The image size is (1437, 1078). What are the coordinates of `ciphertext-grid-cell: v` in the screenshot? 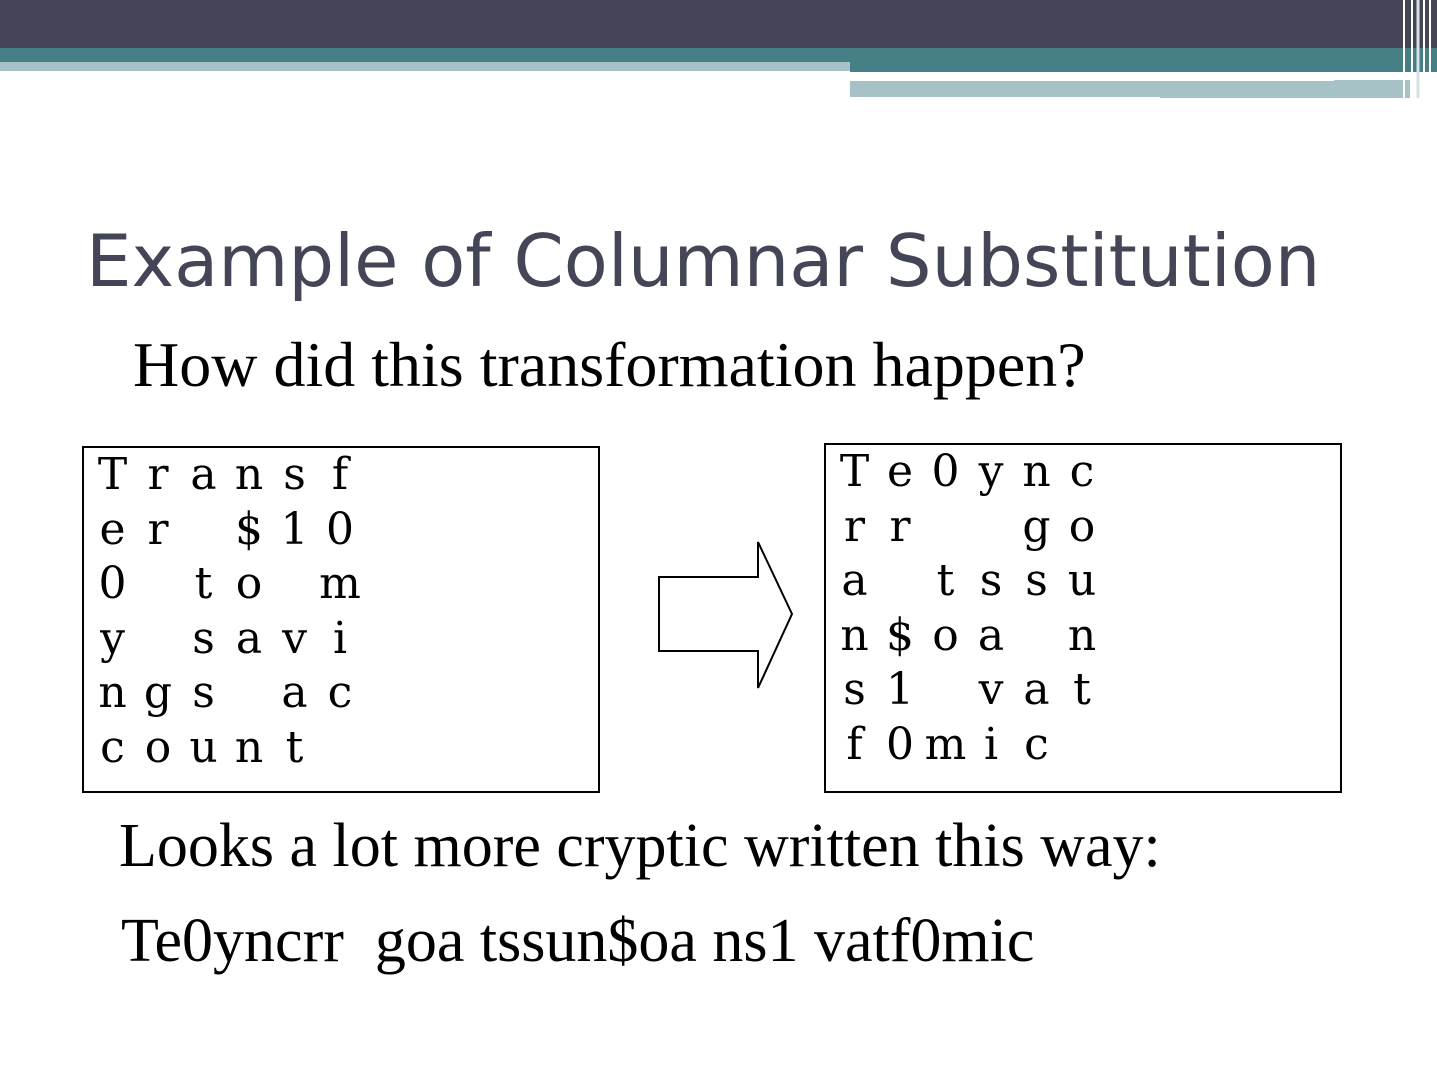 It's located at (991, 689).